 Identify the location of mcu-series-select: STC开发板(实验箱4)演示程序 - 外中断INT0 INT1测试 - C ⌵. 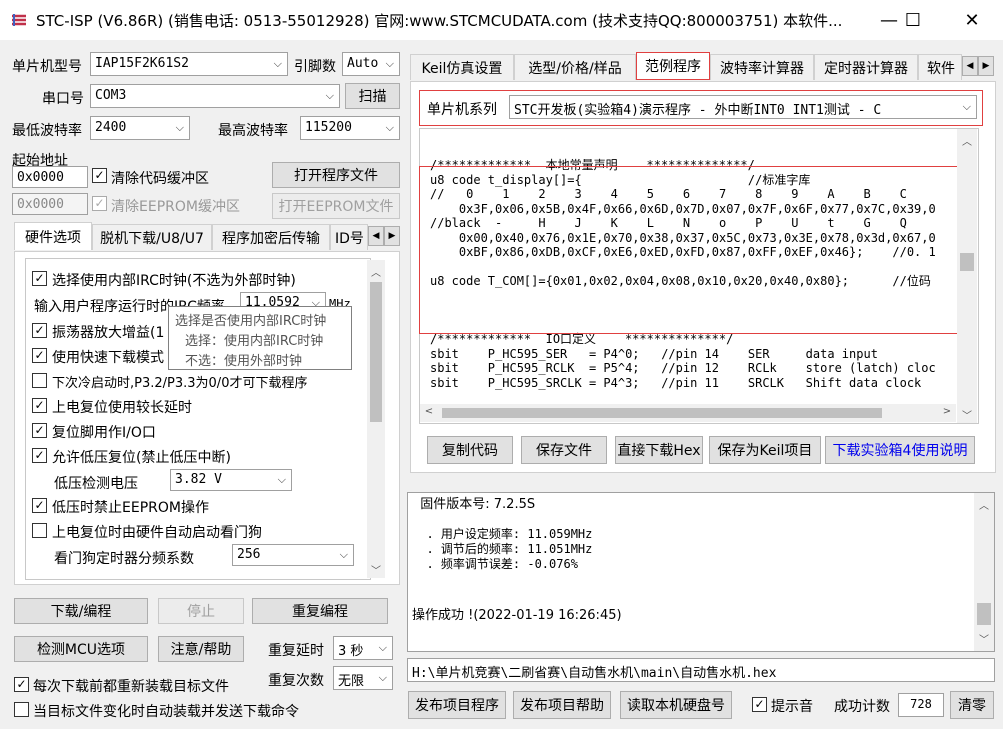
(743, 107).